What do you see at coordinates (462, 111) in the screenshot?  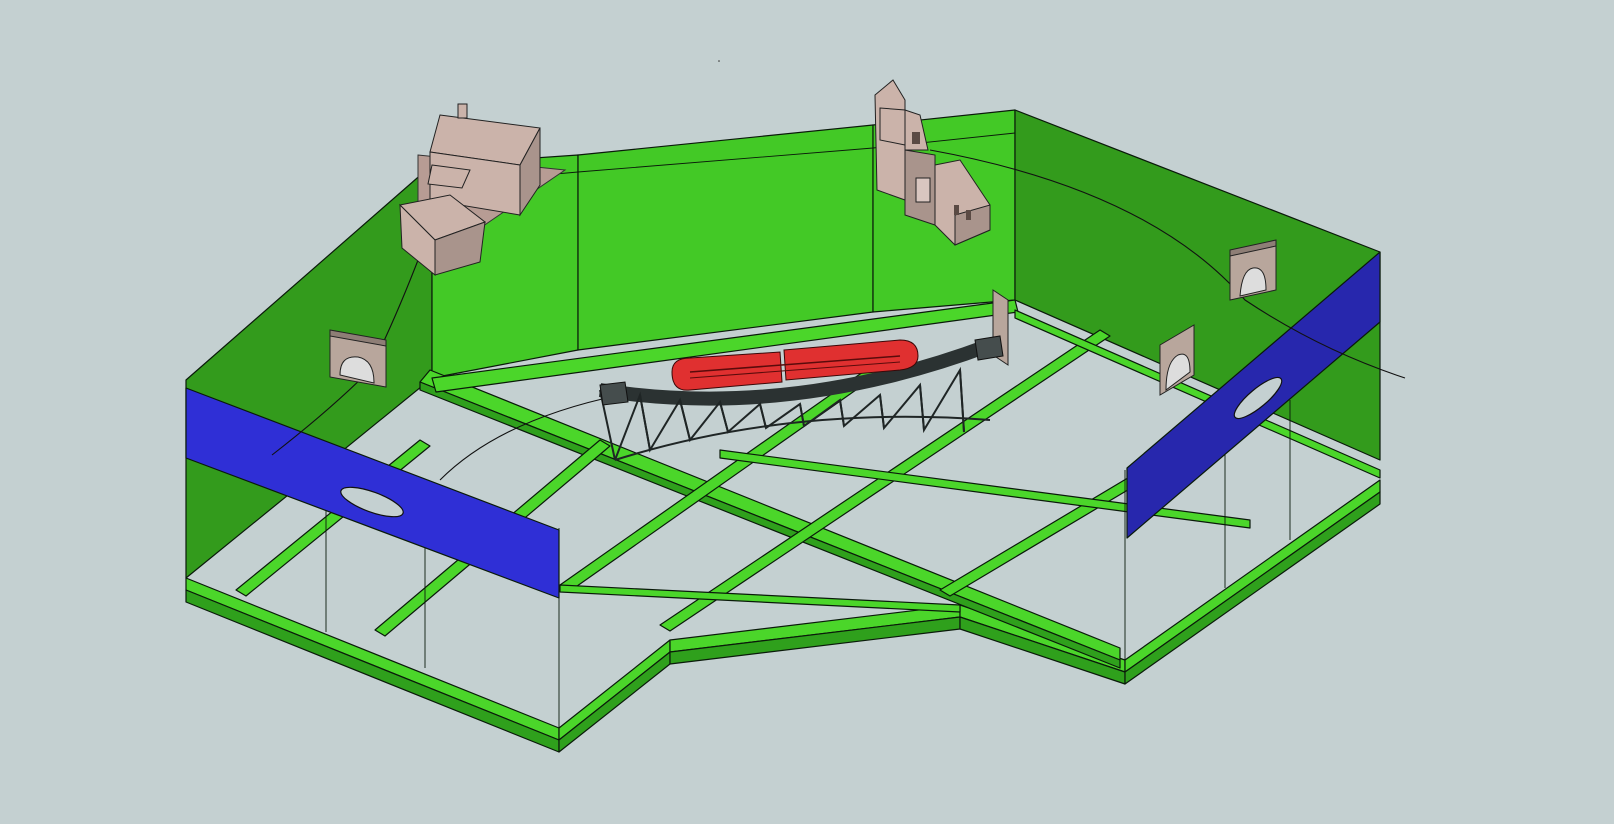 I see `chimney` at bounding box center [462, 111].